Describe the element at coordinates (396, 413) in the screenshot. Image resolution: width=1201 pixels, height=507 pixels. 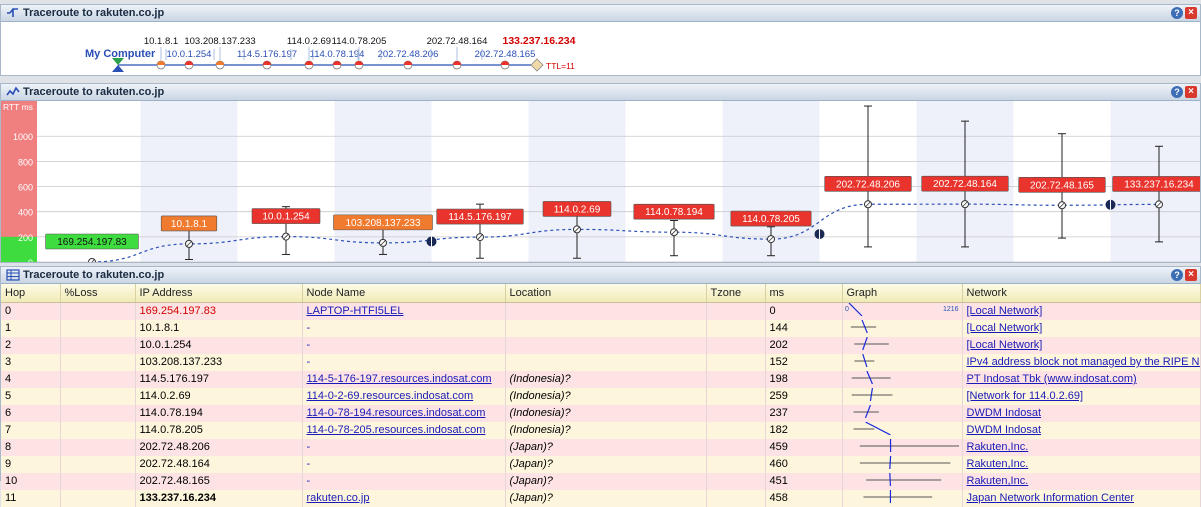
I see `node-name-link: 114-0-78-194.resources.indosat.com` at that location.